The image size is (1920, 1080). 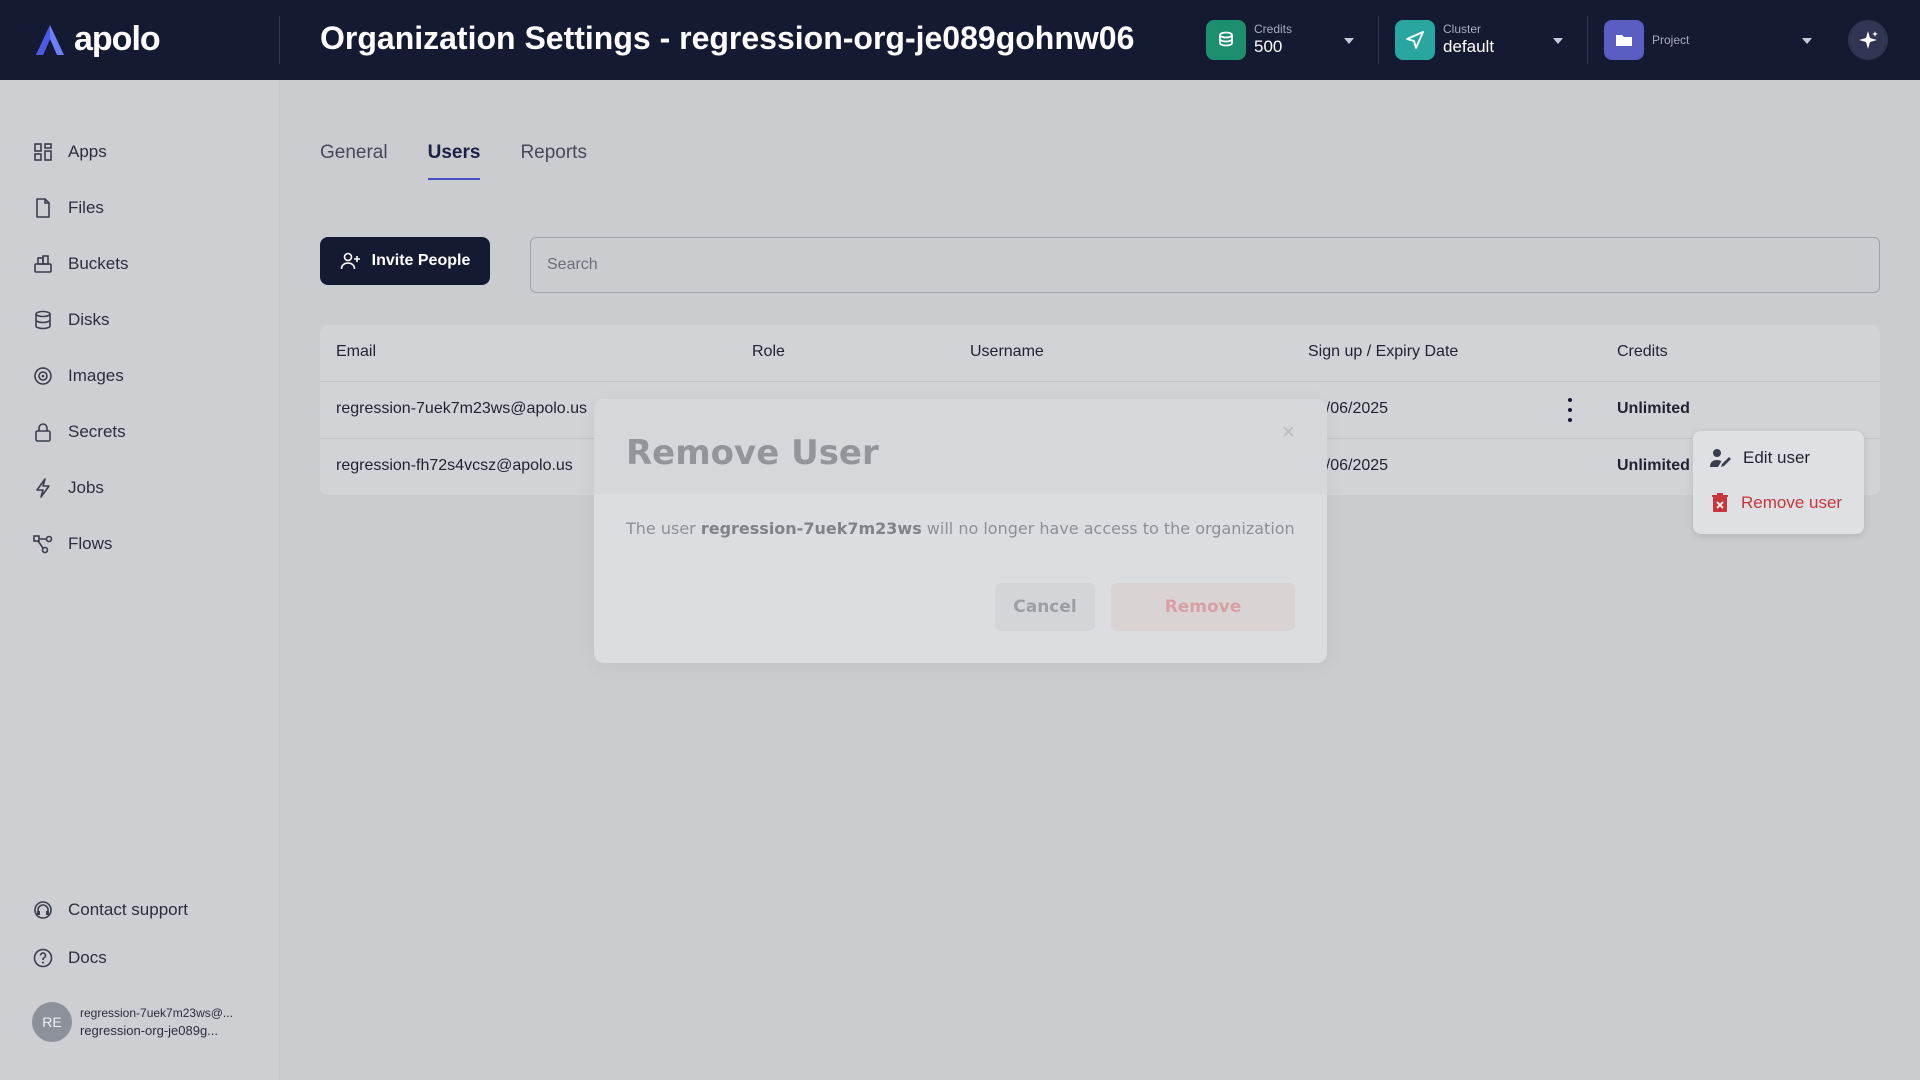 I want to click on settings-tabs: General Users Reports, so click(x=453, y=161).